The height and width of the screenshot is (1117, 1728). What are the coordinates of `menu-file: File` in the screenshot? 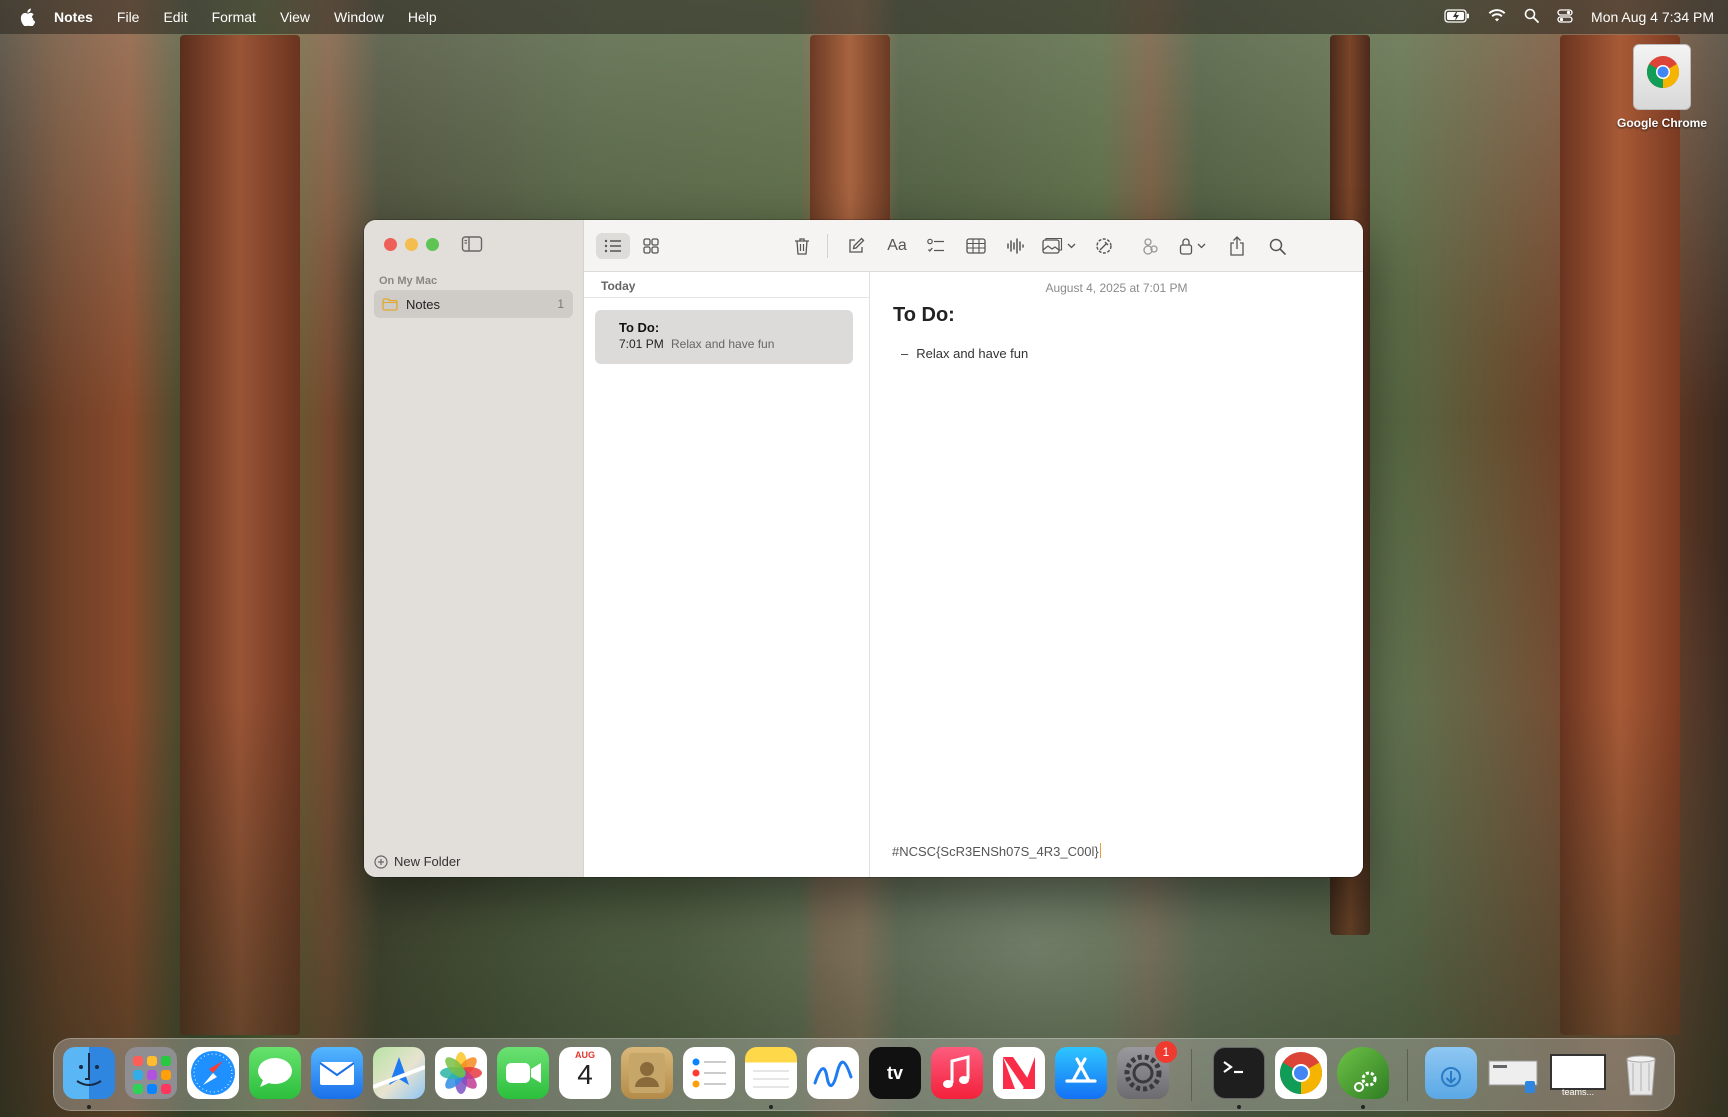 It's located at (128, 17).